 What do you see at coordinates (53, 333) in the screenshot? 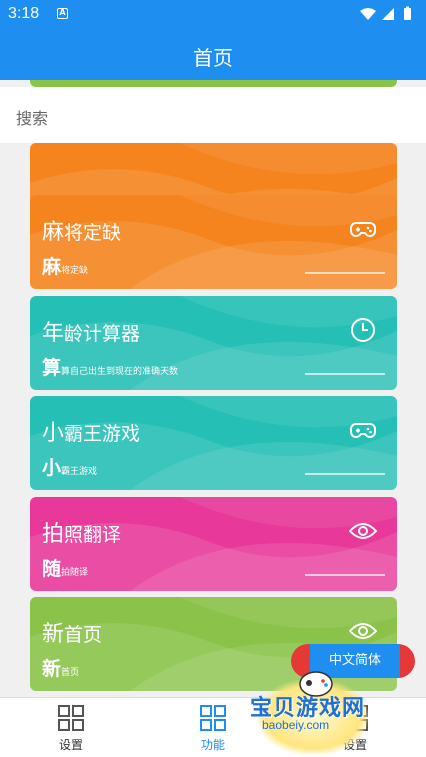
I see `card-title-first: 年` at bounding box center [53, 333].